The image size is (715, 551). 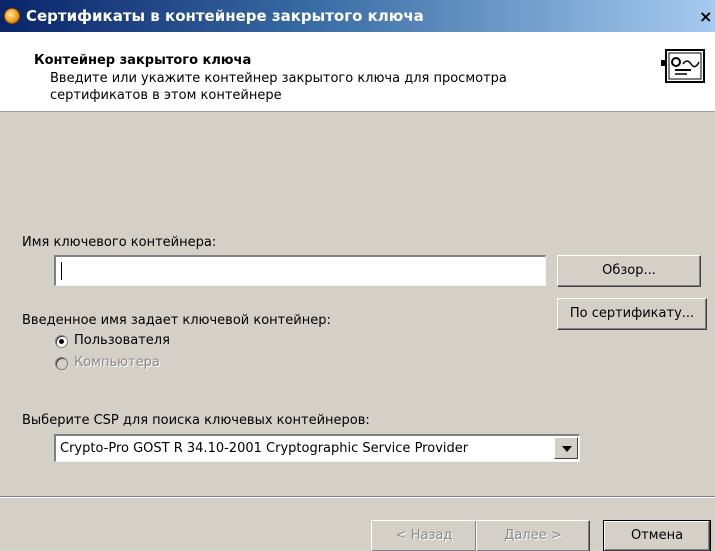 What do you see at coordinates (300, 270) in the screenshot?
I see `container-name-input` at bounding box center [300, 270].